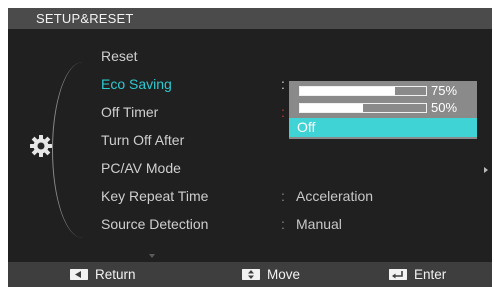 Image resolution: width=494 pixels, height=287 pixels. Describe the element at coordinates (284, 274) in the screenshot. I see `move-label: Move` at that location.